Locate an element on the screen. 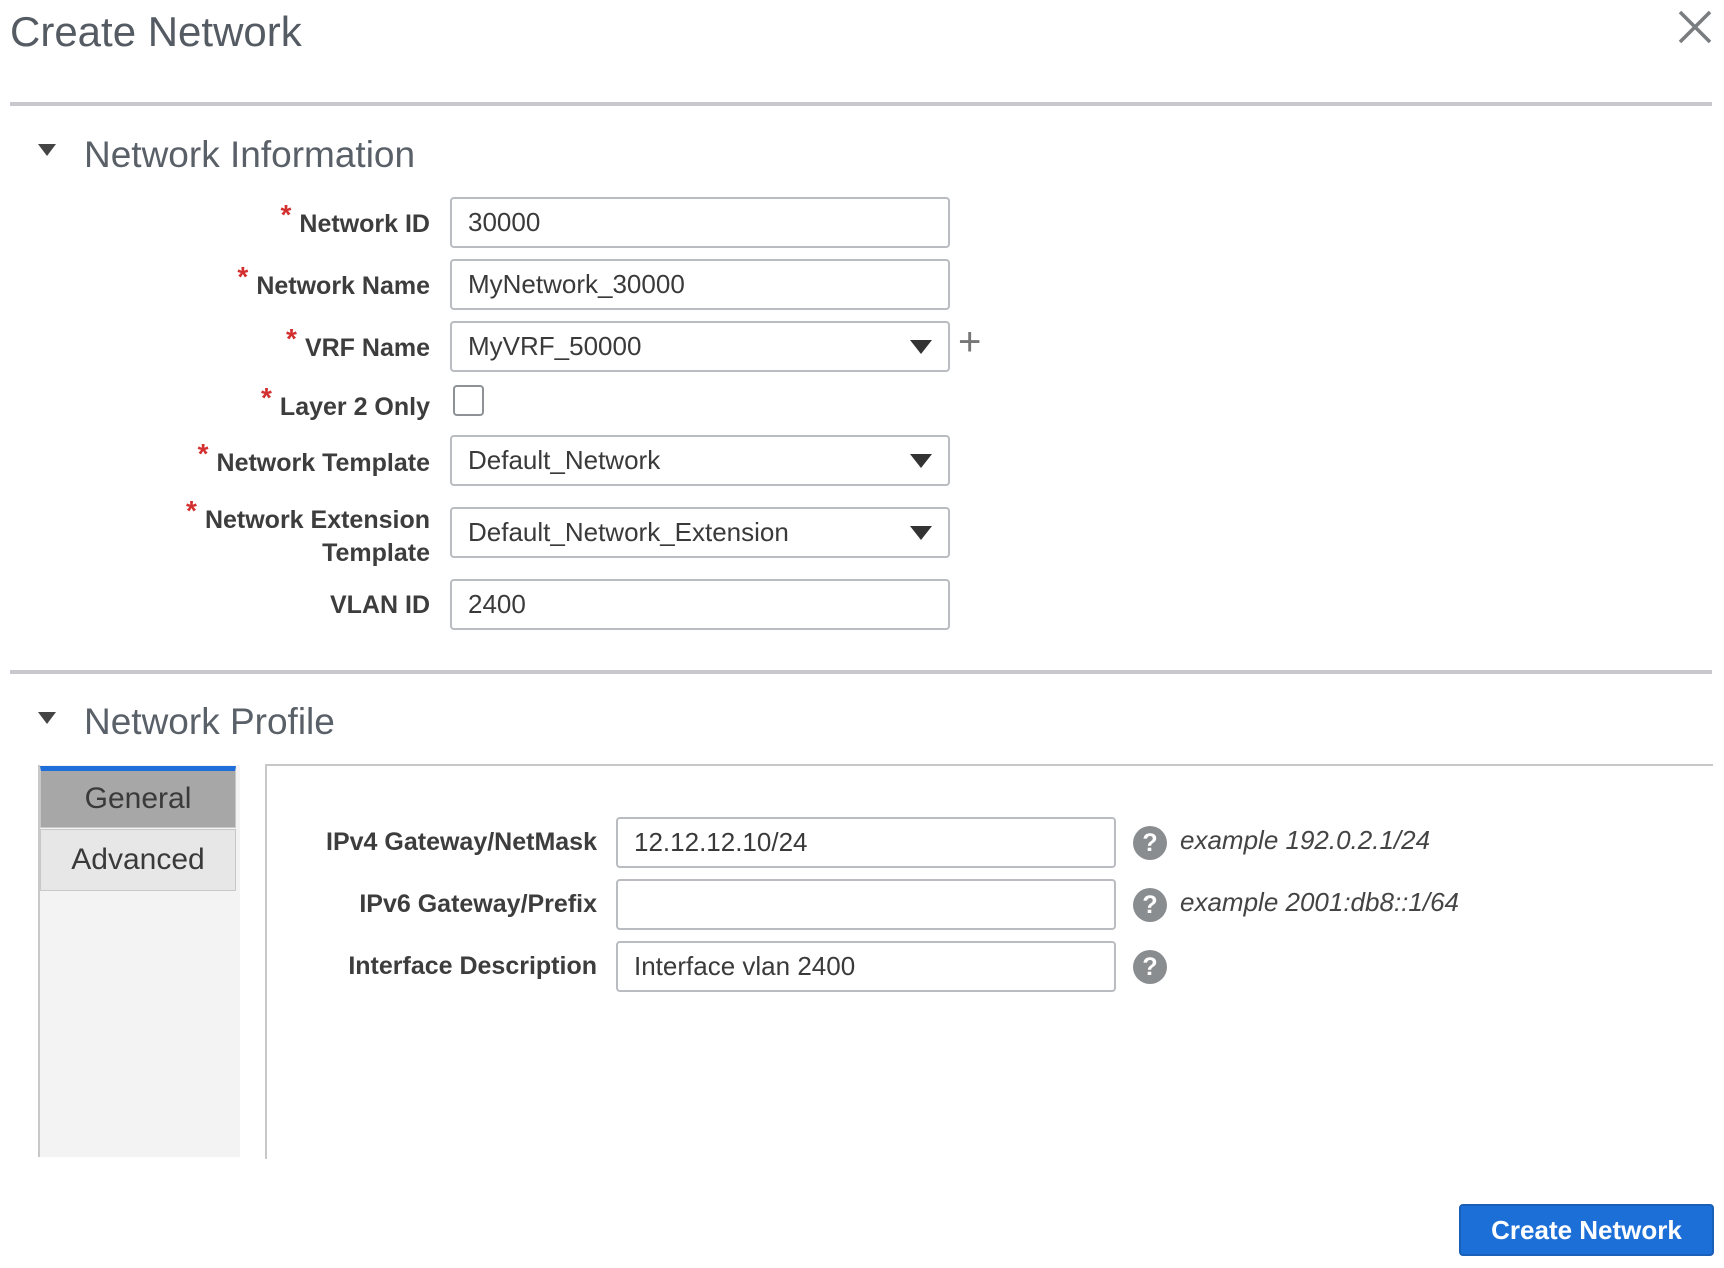  create-network-button: Create Network is located at coordinates (1586, 1230).